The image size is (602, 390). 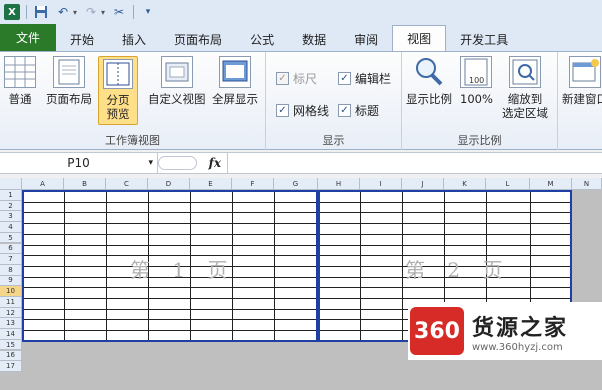 What do you see at coordinates (118, 90) in the screenshot?
I see `page-break-preview-button: 分页 预览` at bounding box center [118, 90].